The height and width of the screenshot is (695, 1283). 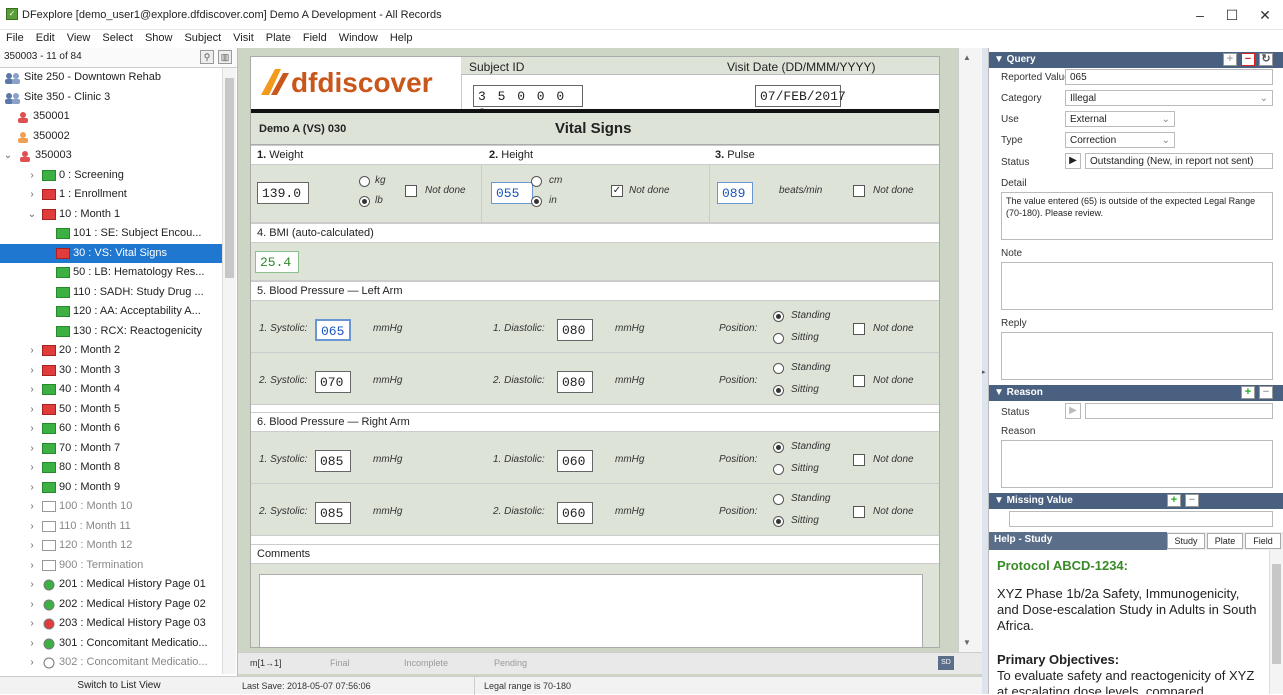 I want to click on height-not-done-checkbox: ✓, so click(x=617, y=191).